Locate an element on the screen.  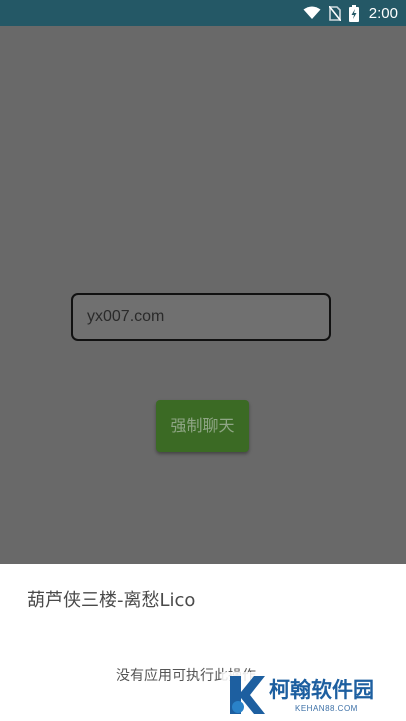
status-clock: 2:00 is located at coordinates (383, 13).